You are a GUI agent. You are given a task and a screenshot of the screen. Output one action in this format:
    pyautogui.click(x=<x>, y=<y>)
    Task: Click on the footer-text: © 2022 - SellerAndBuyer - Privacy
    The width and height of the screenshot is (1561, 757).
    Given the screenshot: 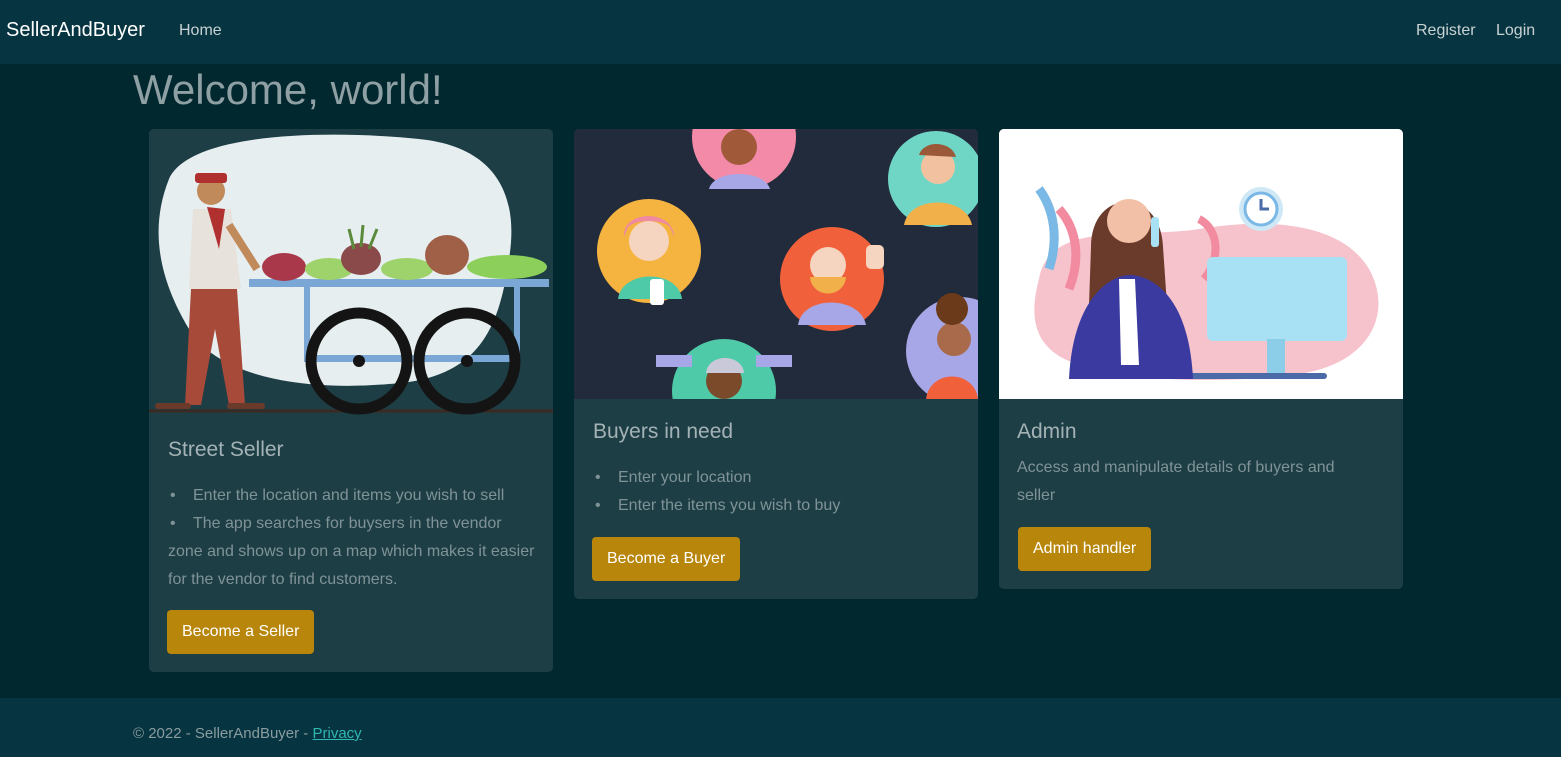 What is the action you would take?
    pyautogui.click(x=247, y=733)
    